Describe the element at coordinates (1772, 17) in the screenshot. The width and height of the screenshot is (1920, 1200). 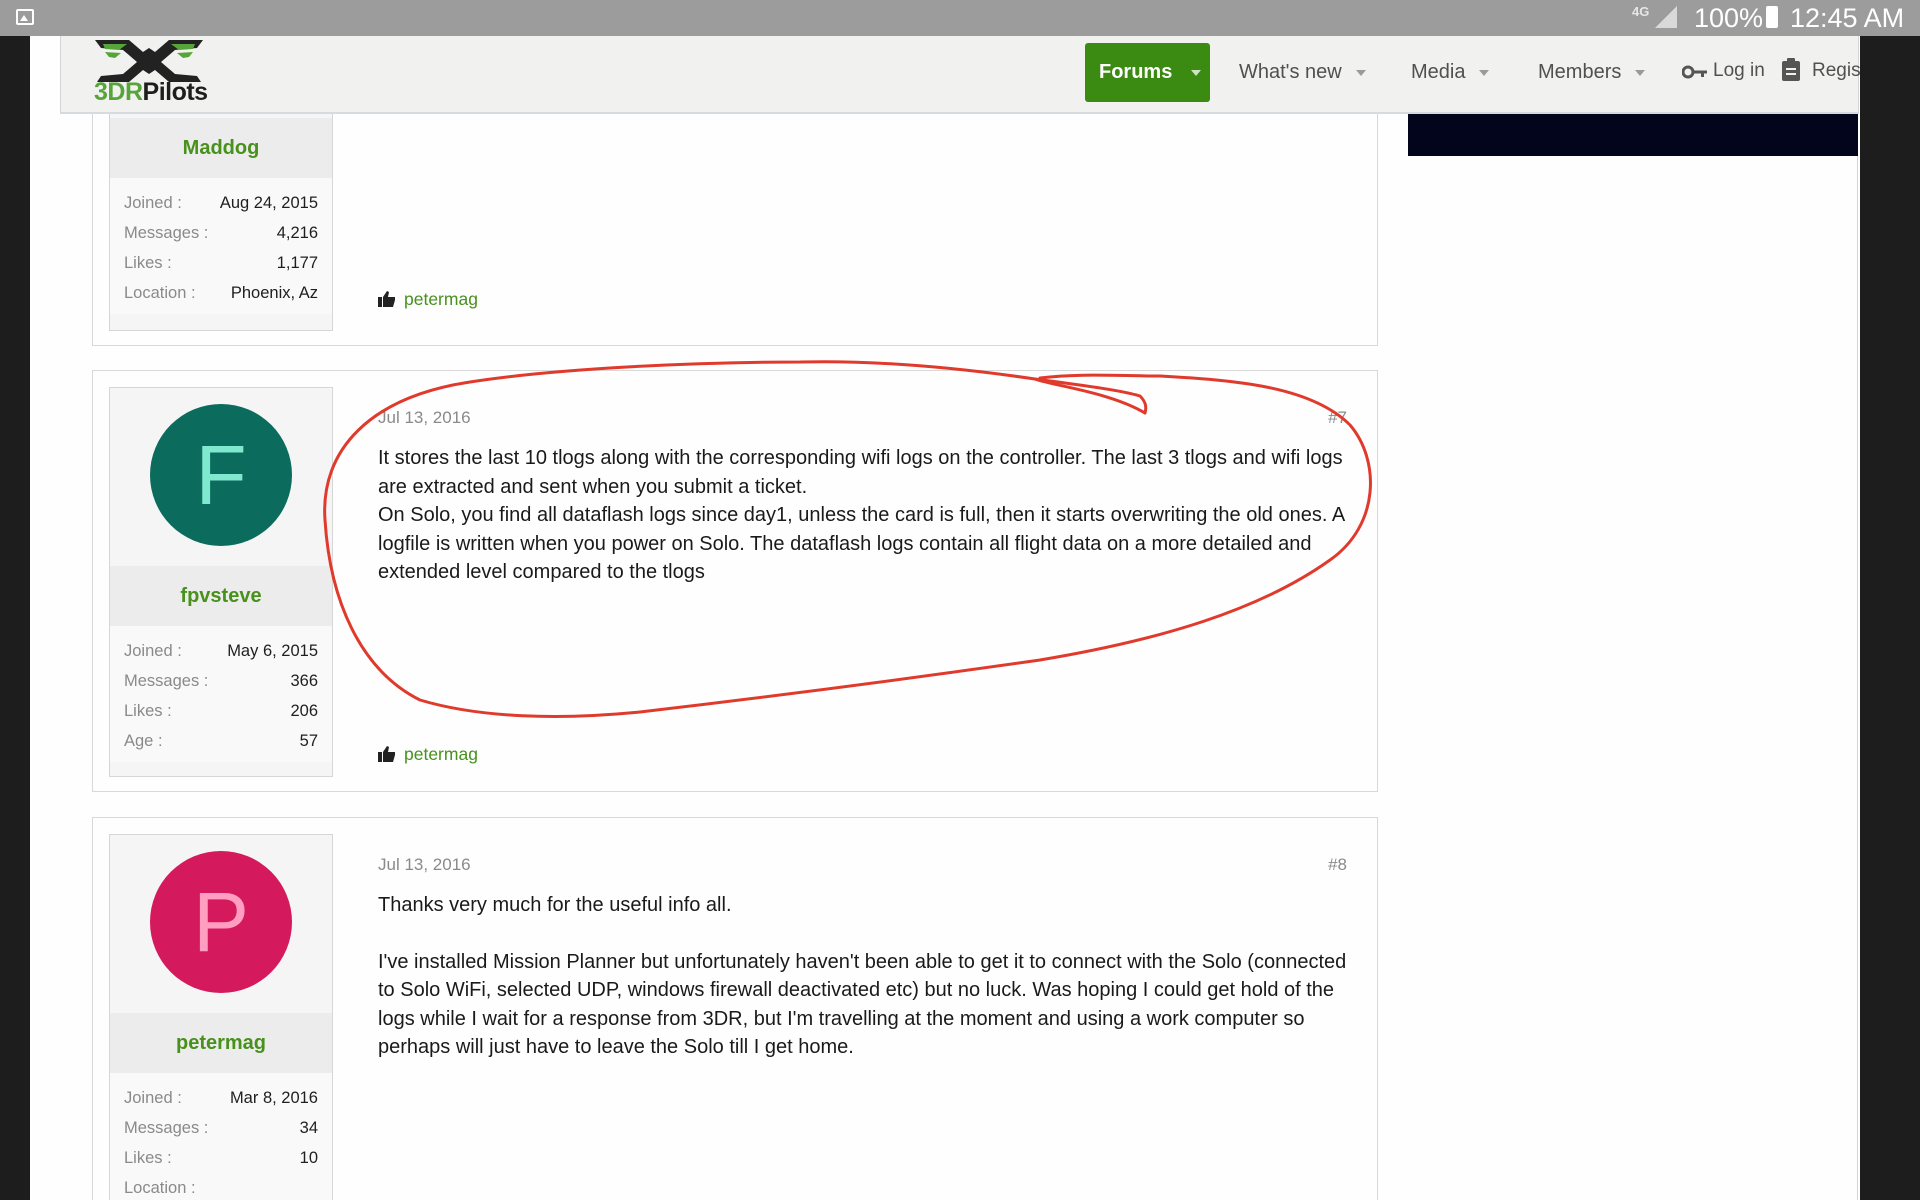
I see `battery-icon` at that location.